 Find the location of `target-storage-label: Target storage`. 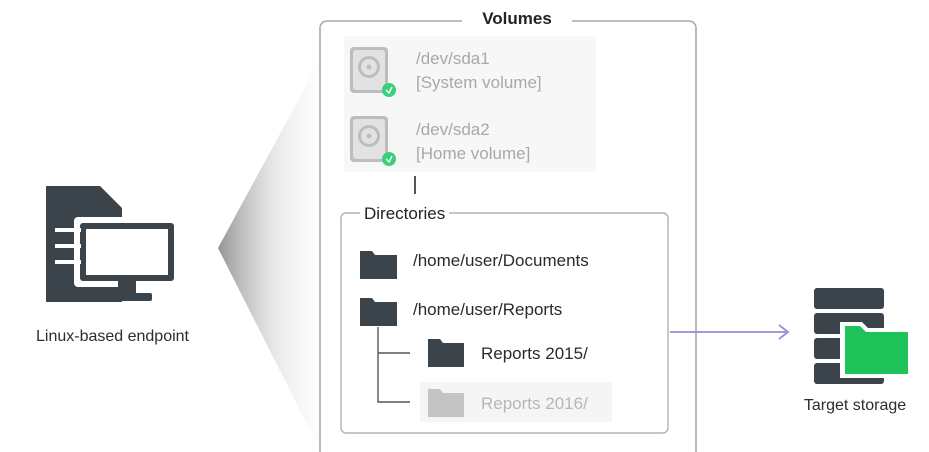

target-storage-label: Target storage is located at coordinates (855, 405).